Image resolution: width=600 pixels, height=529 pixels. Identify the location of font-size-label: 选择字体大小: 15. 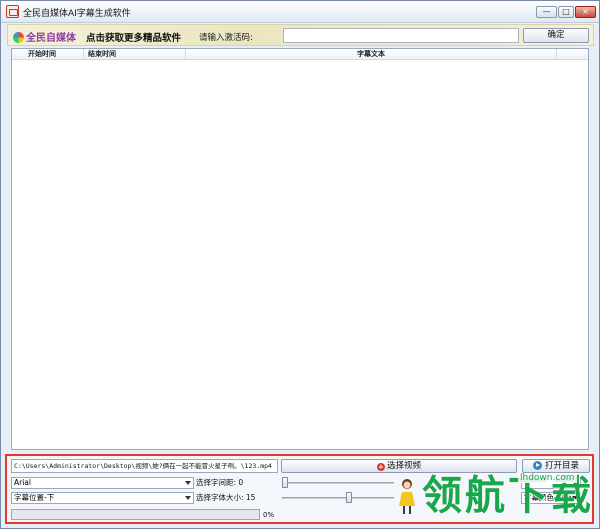
(226, 497).